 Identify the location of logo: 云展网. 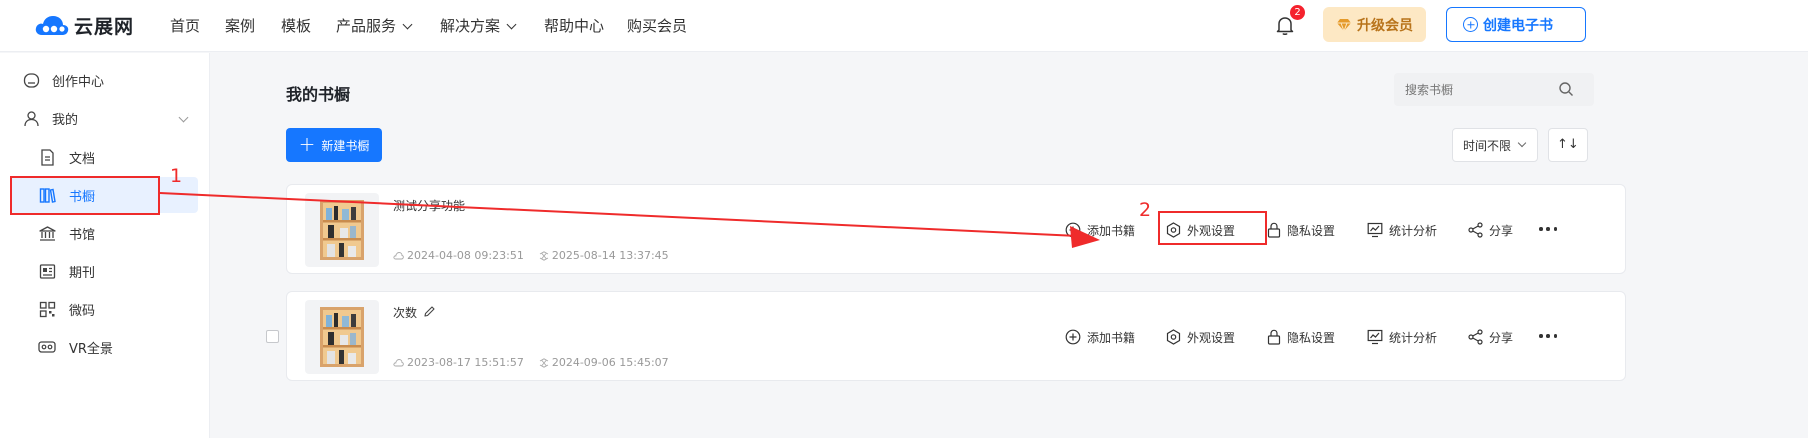
(84, 25).